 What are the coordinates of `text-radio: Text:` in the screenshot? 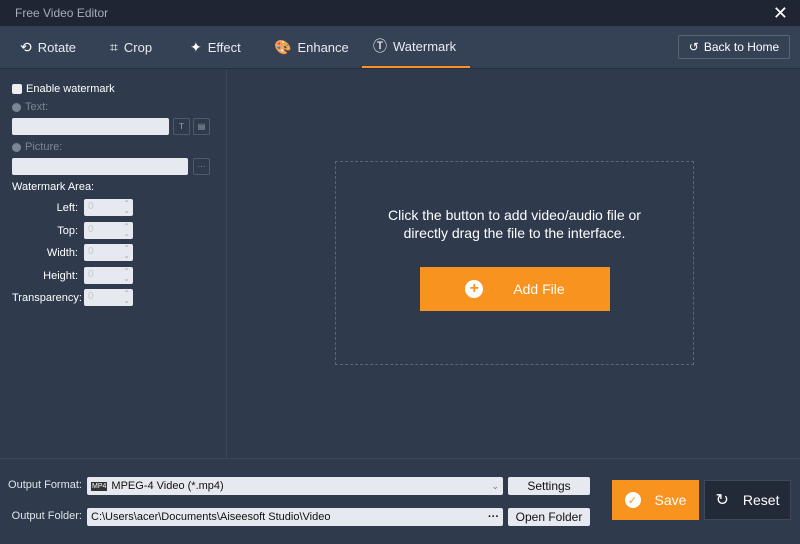 It's located at (30, 107).